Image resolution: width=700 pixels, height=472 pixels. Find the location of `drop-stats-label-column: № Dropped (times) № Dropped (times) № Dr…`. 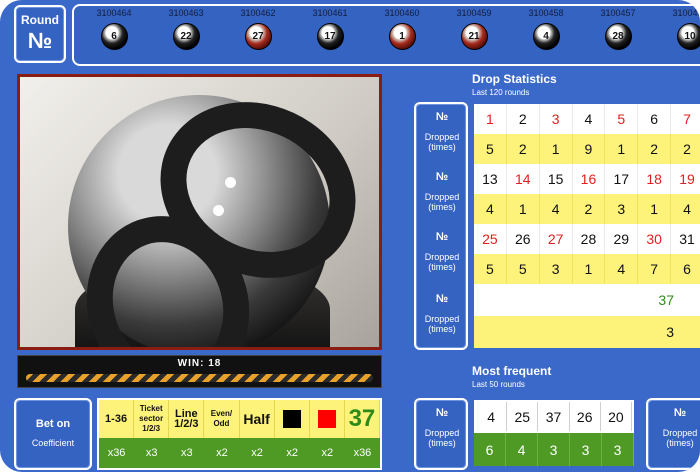

drop-stats-label-column: № Dropped (times) № Dropped (times) № Dr… is located at coordinates (441, 226).